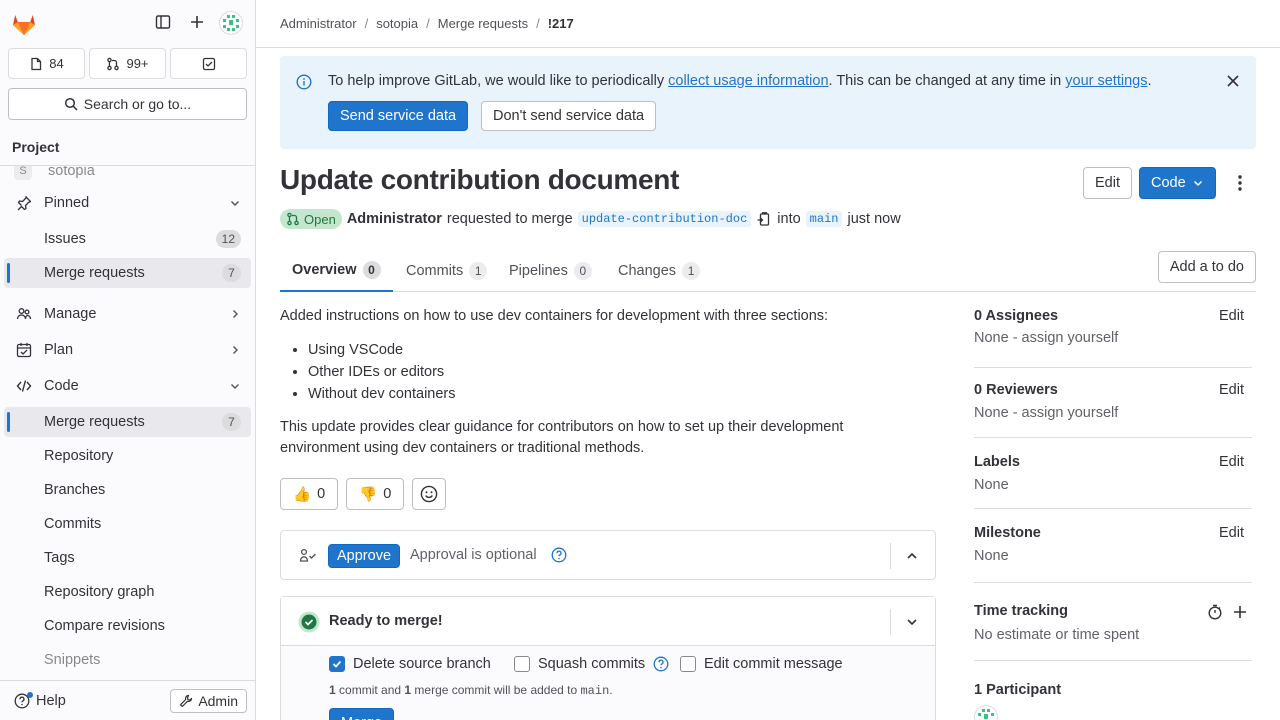  Describe the element at coordinates (473, 555) in the screenshot. I see `approval-optional-text: Approval is optional` at that location.